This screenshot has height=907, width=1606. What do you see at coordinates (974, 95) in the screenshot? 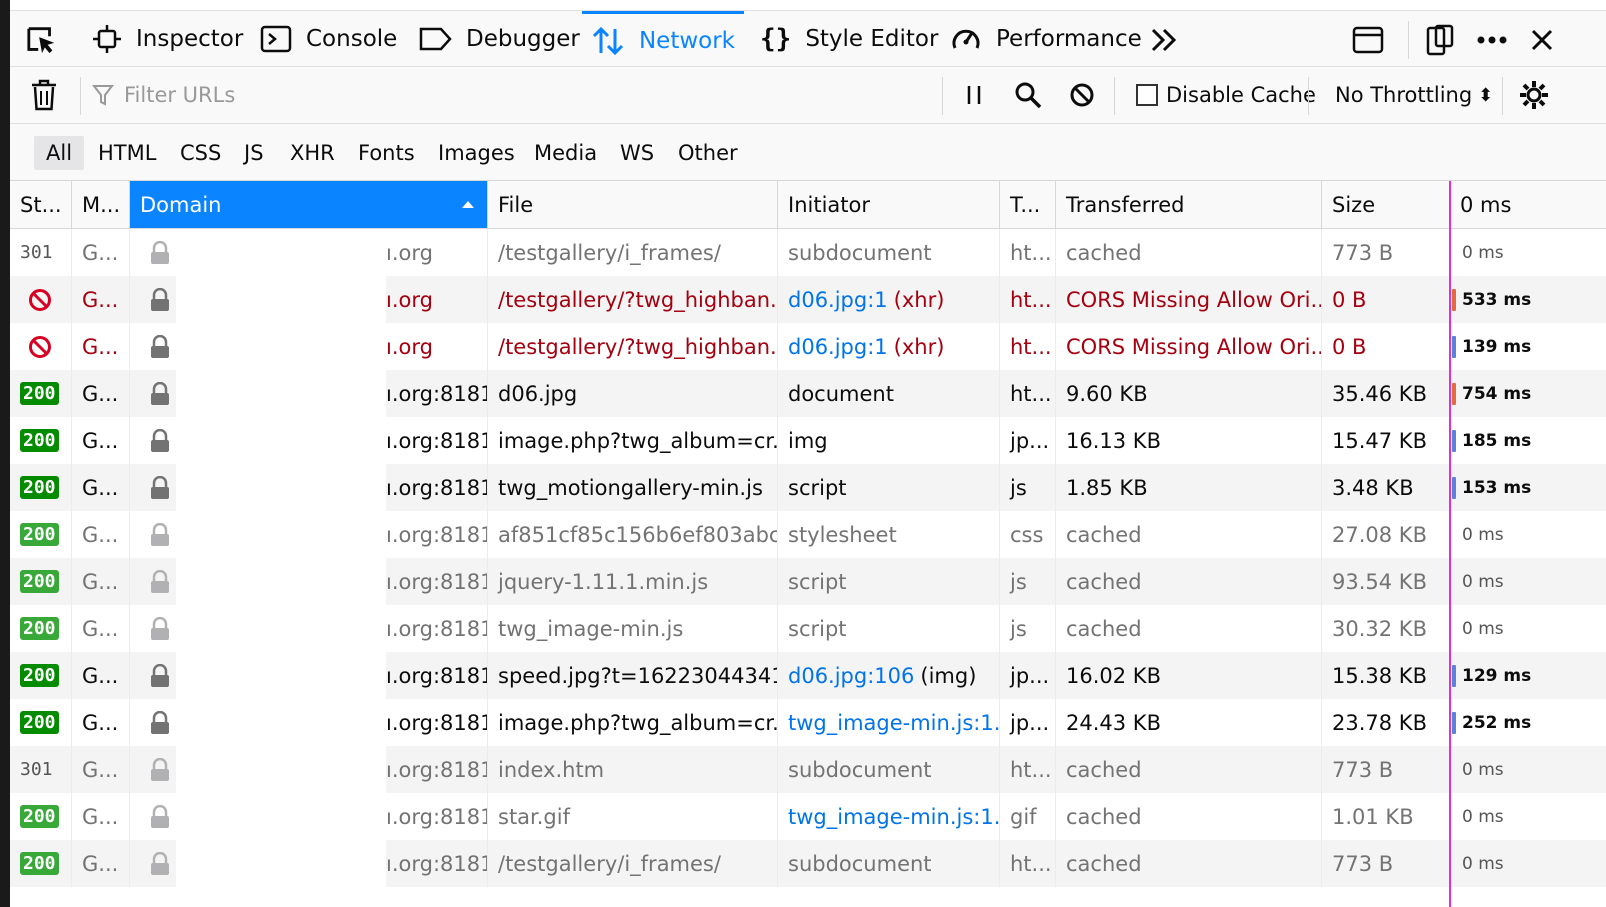
I see `pause-icon` at bounding box center [974, 95].